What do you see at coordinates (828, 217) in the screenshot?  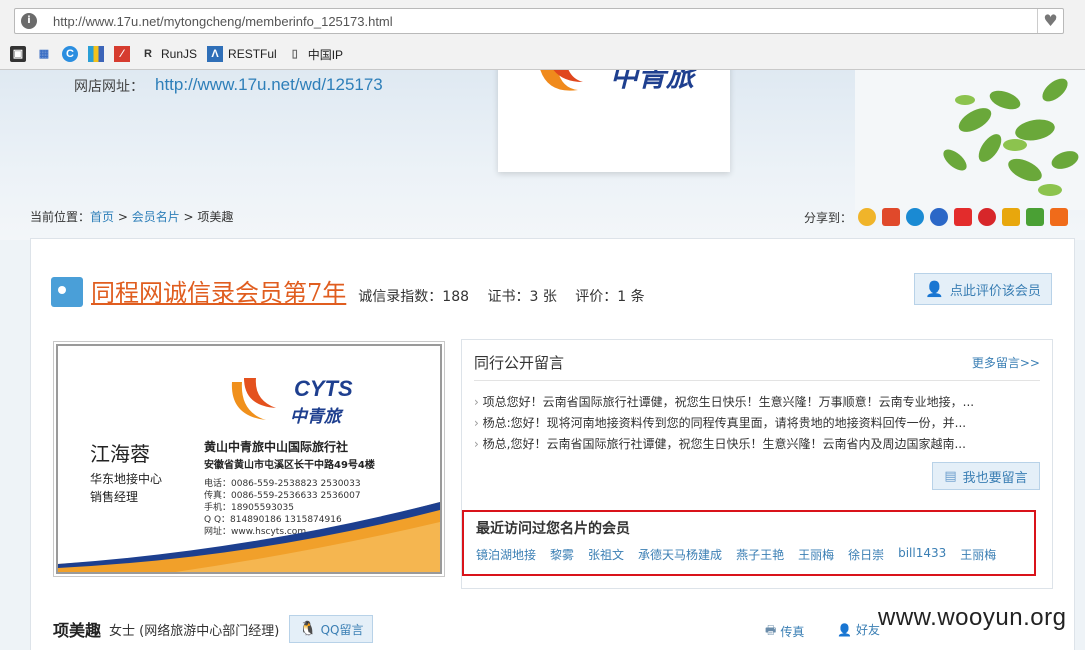 I see `share-label: 分享到：` at bounding box center [828, 217].